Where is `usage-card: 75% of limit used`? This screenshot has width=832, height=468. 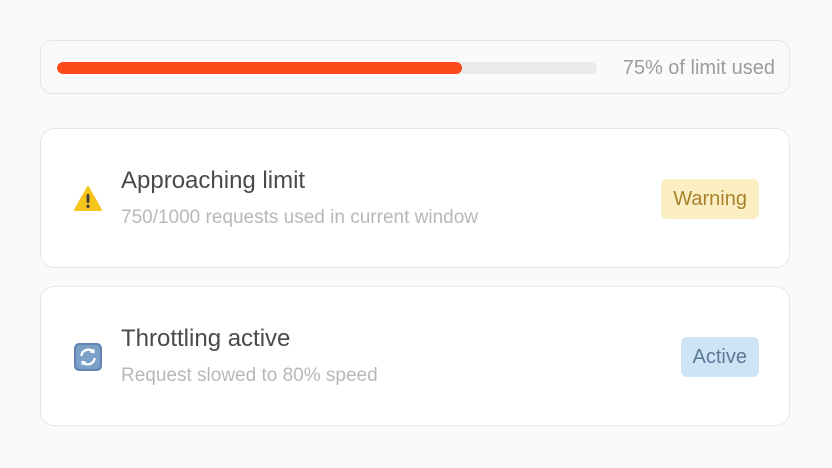 usage-card: 75% of limit used is located at coordinates (415, 67).